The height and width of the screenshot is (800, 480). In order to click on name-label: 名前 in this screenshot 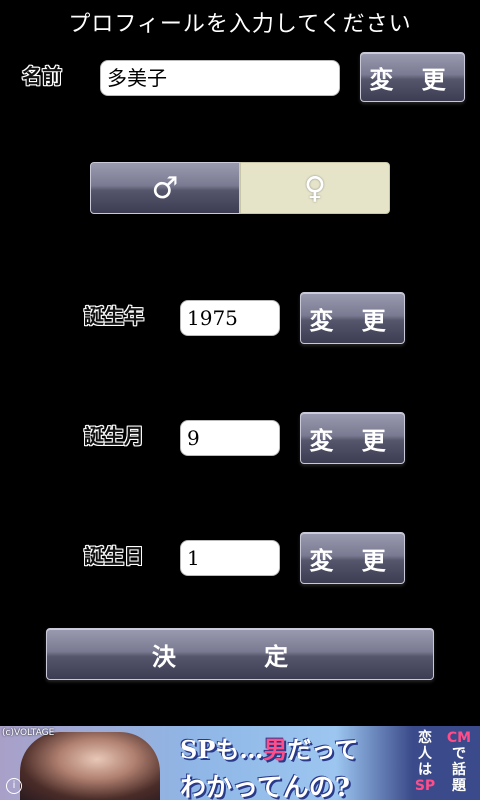, I will do `click(42, 76)`.